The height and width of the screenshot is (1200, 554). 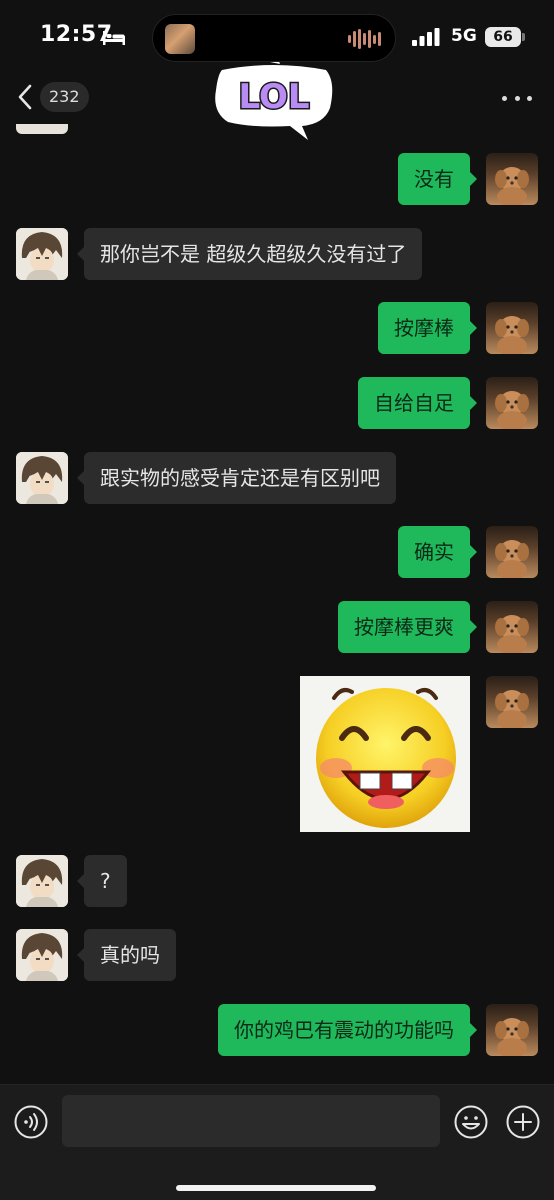 What do you see at coordinates (251, 1121) in the screenshot?
I see `message-input` at bounding box center [251, 1121].